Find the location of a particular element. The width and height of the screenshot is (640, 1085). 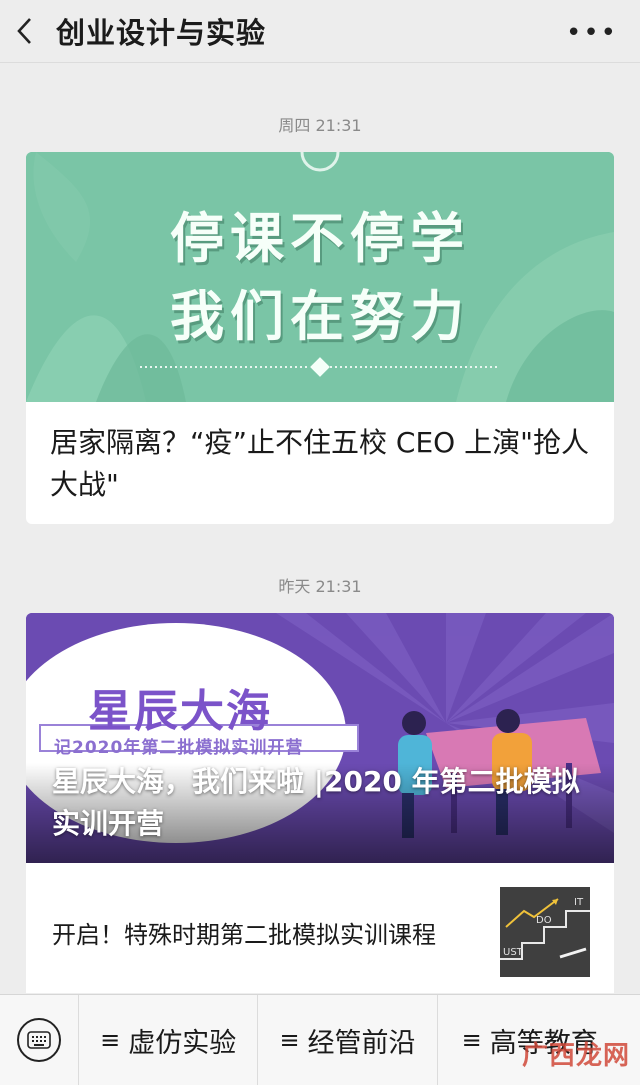

cover-subtitle: 记2020年第二批模拟实训开营 is located at coordinates (179, 748).